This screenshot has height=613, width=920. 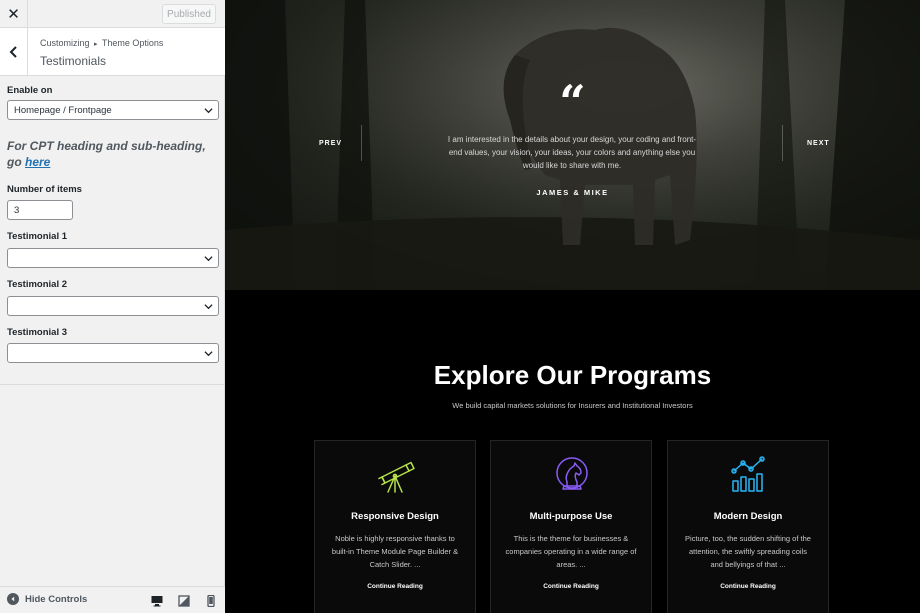 I want to click on tablet-icon, so click(x=184, y=600).